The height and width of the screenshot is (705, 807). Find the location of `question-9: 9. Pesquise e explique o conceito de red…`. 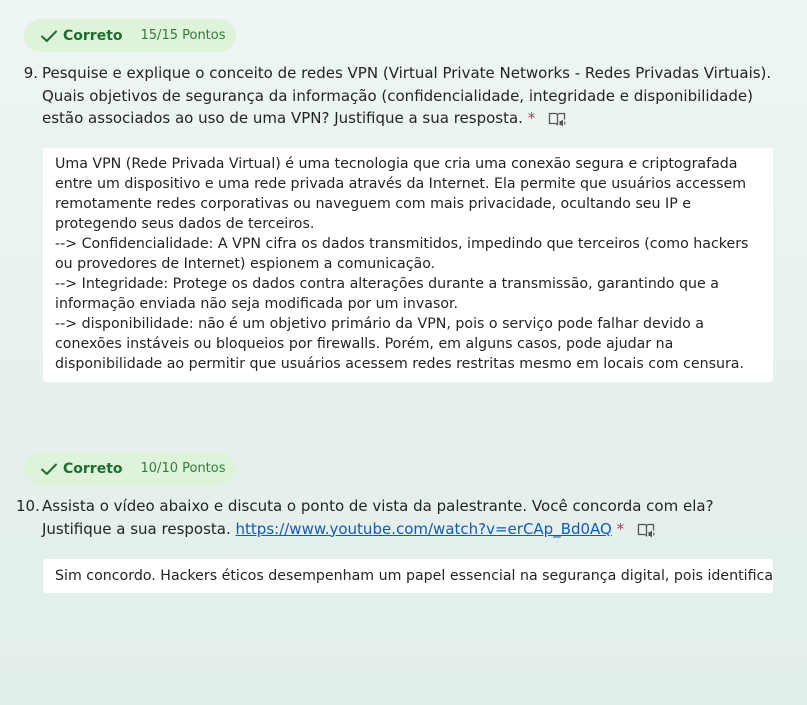

question-9: 9. Pesquise e explique o conceito de red… is located at coordinates (406, 97).